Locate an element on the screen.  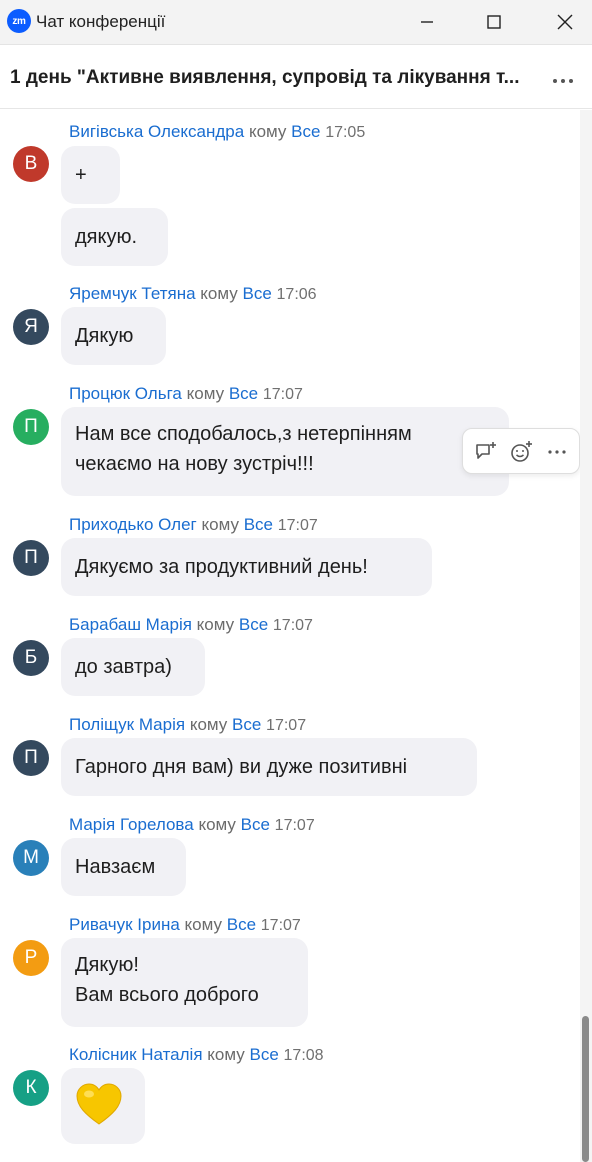
sender-name: Приходько Олег is located at coordinates (133, 524).